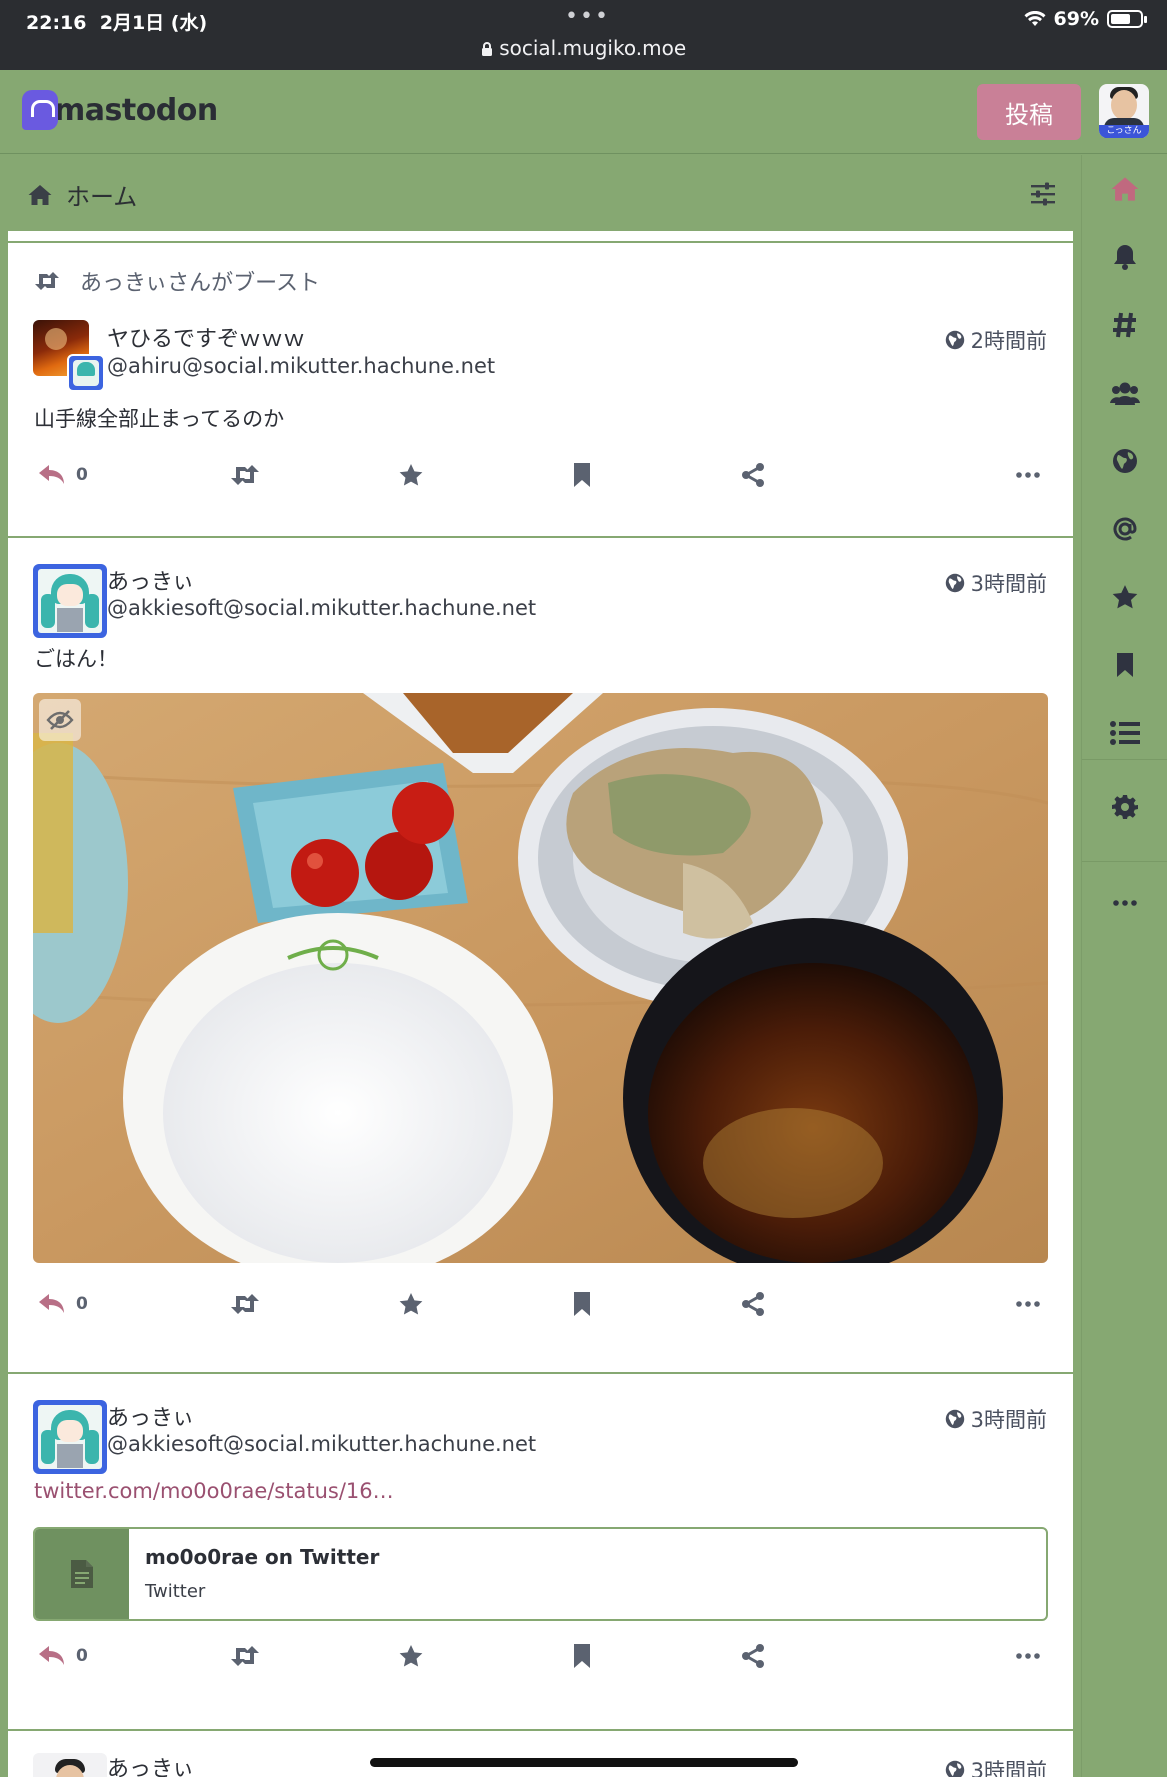 This screenshot has height=1777, width=1167. I want to click on mastodon-logo-icon, so click(40, 110).